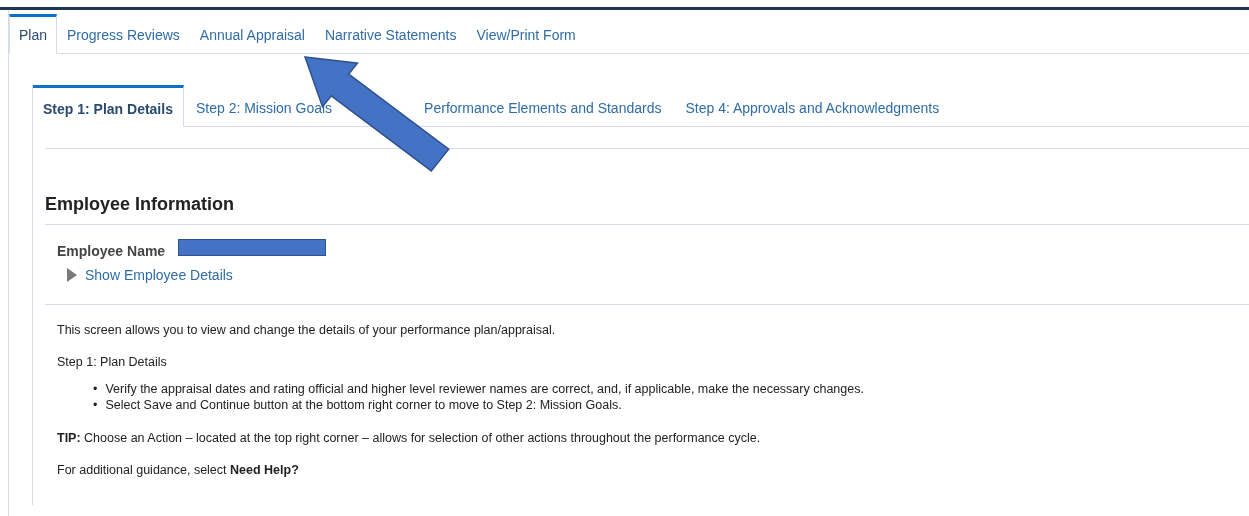 The height and width of the screenshot is (516, 1249). I want to click on bullet-text: Select Save and Continue button at the bottom right corner to move to Step 2: Mission Goals., so click(363, 405).